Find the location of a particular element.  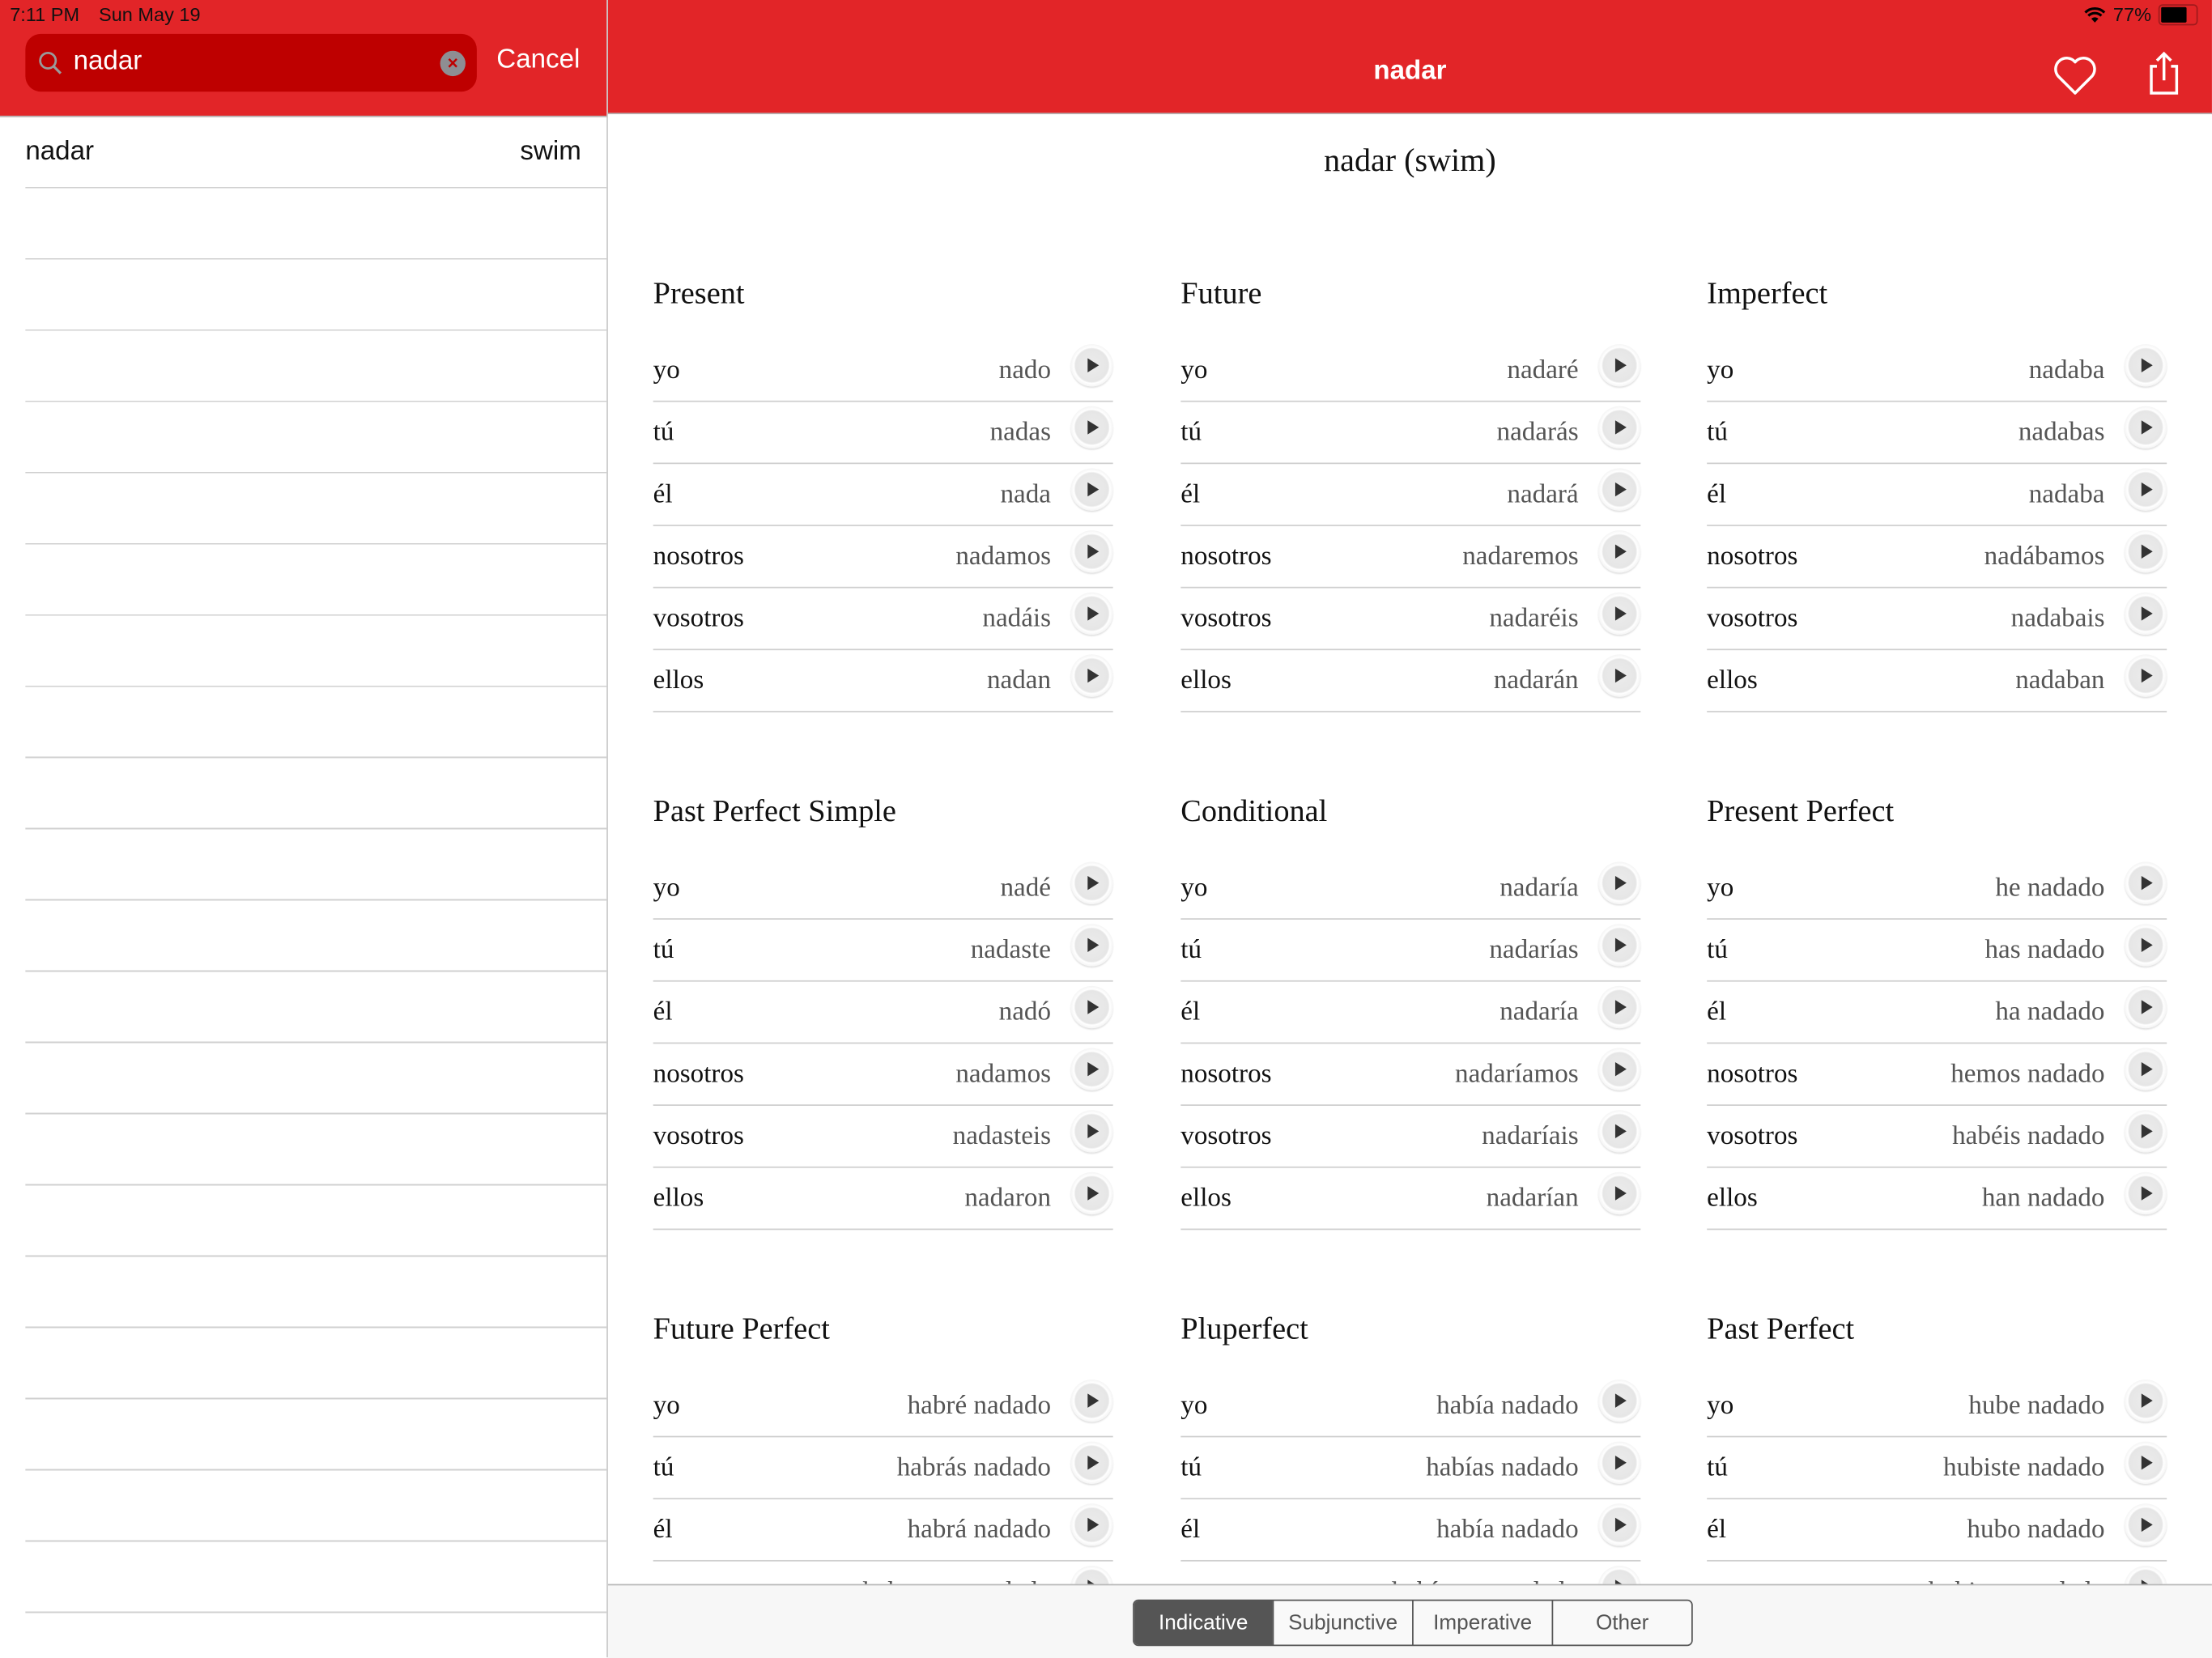

conjugated-form: nadarán is located at coordinates (1536, 680).